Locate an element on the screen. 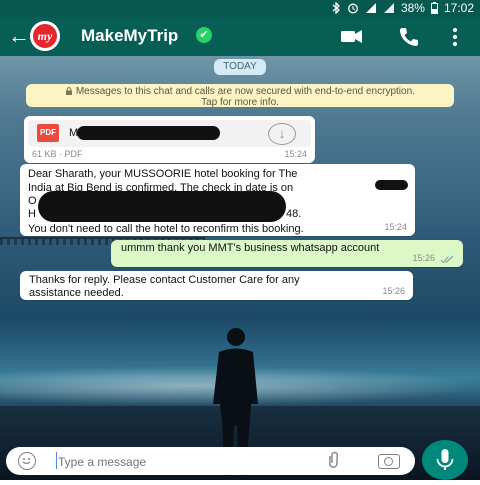  message-input is located at coordinates (188, 462).